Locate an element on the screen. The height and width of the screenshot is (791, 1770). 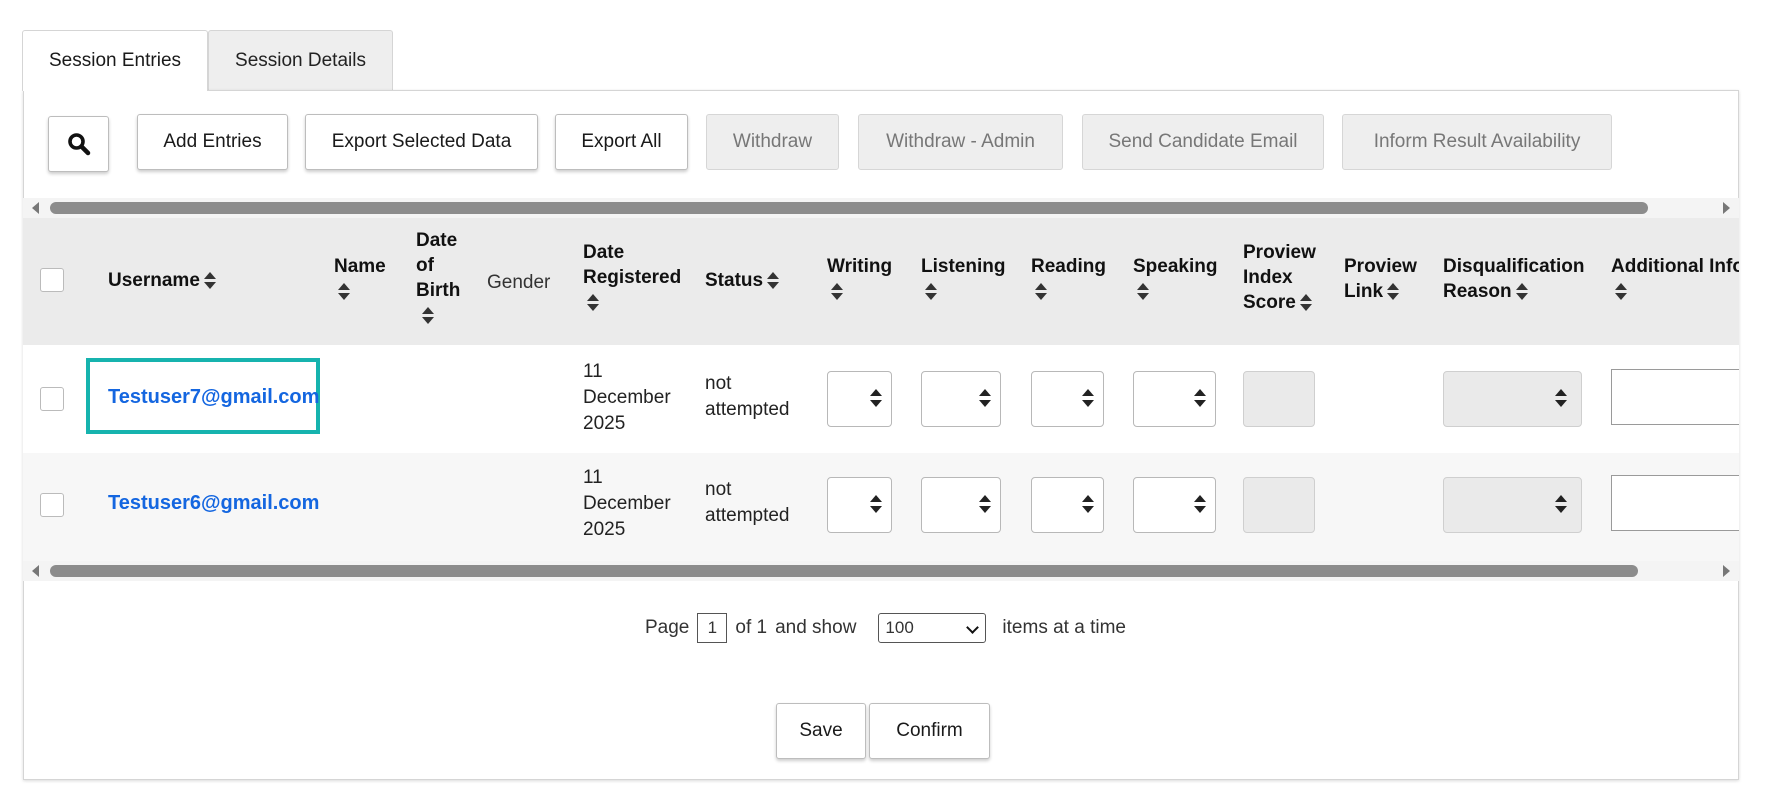
column-header-proview-link: Proview Link is located at coordinates (1384, 279).